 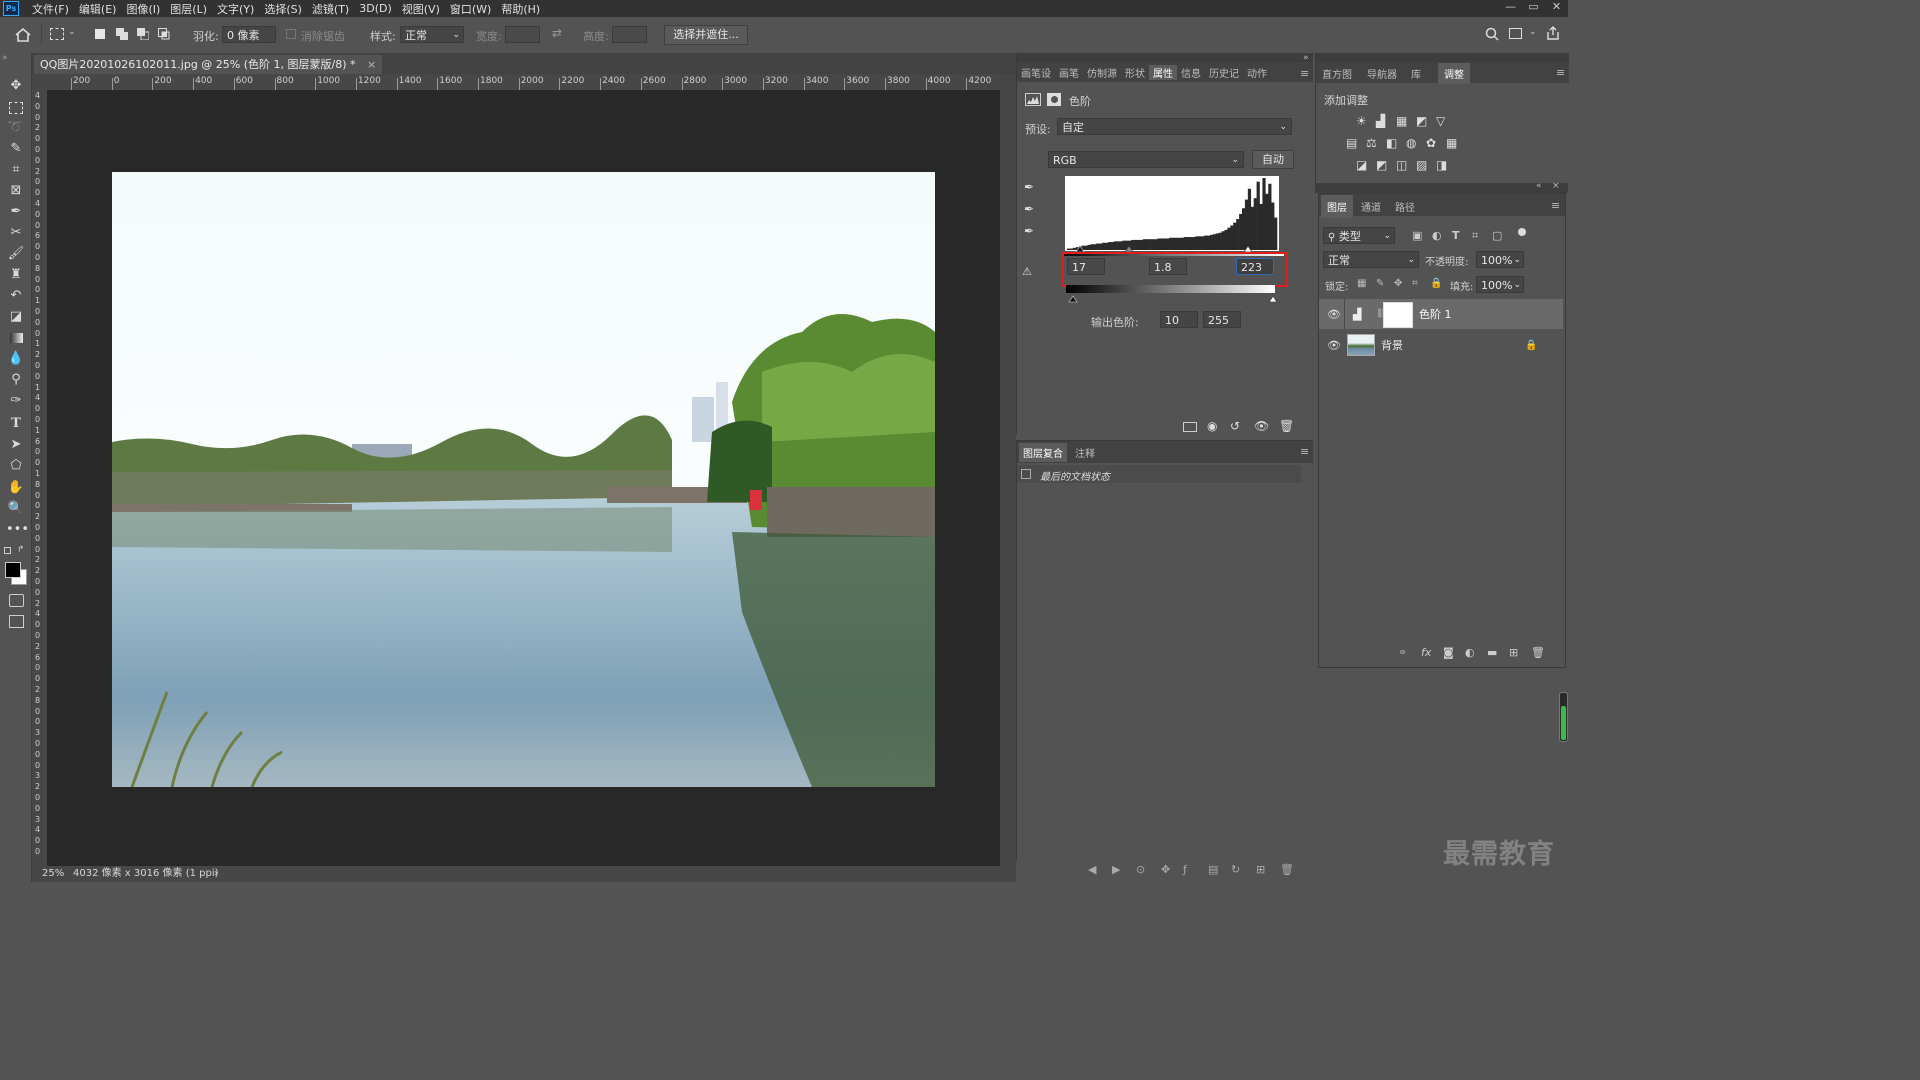 What do you see at coordinates (1179, 319) in the screenshot?
I see `output-black-field: 10` at bounding box center [1179, 319].